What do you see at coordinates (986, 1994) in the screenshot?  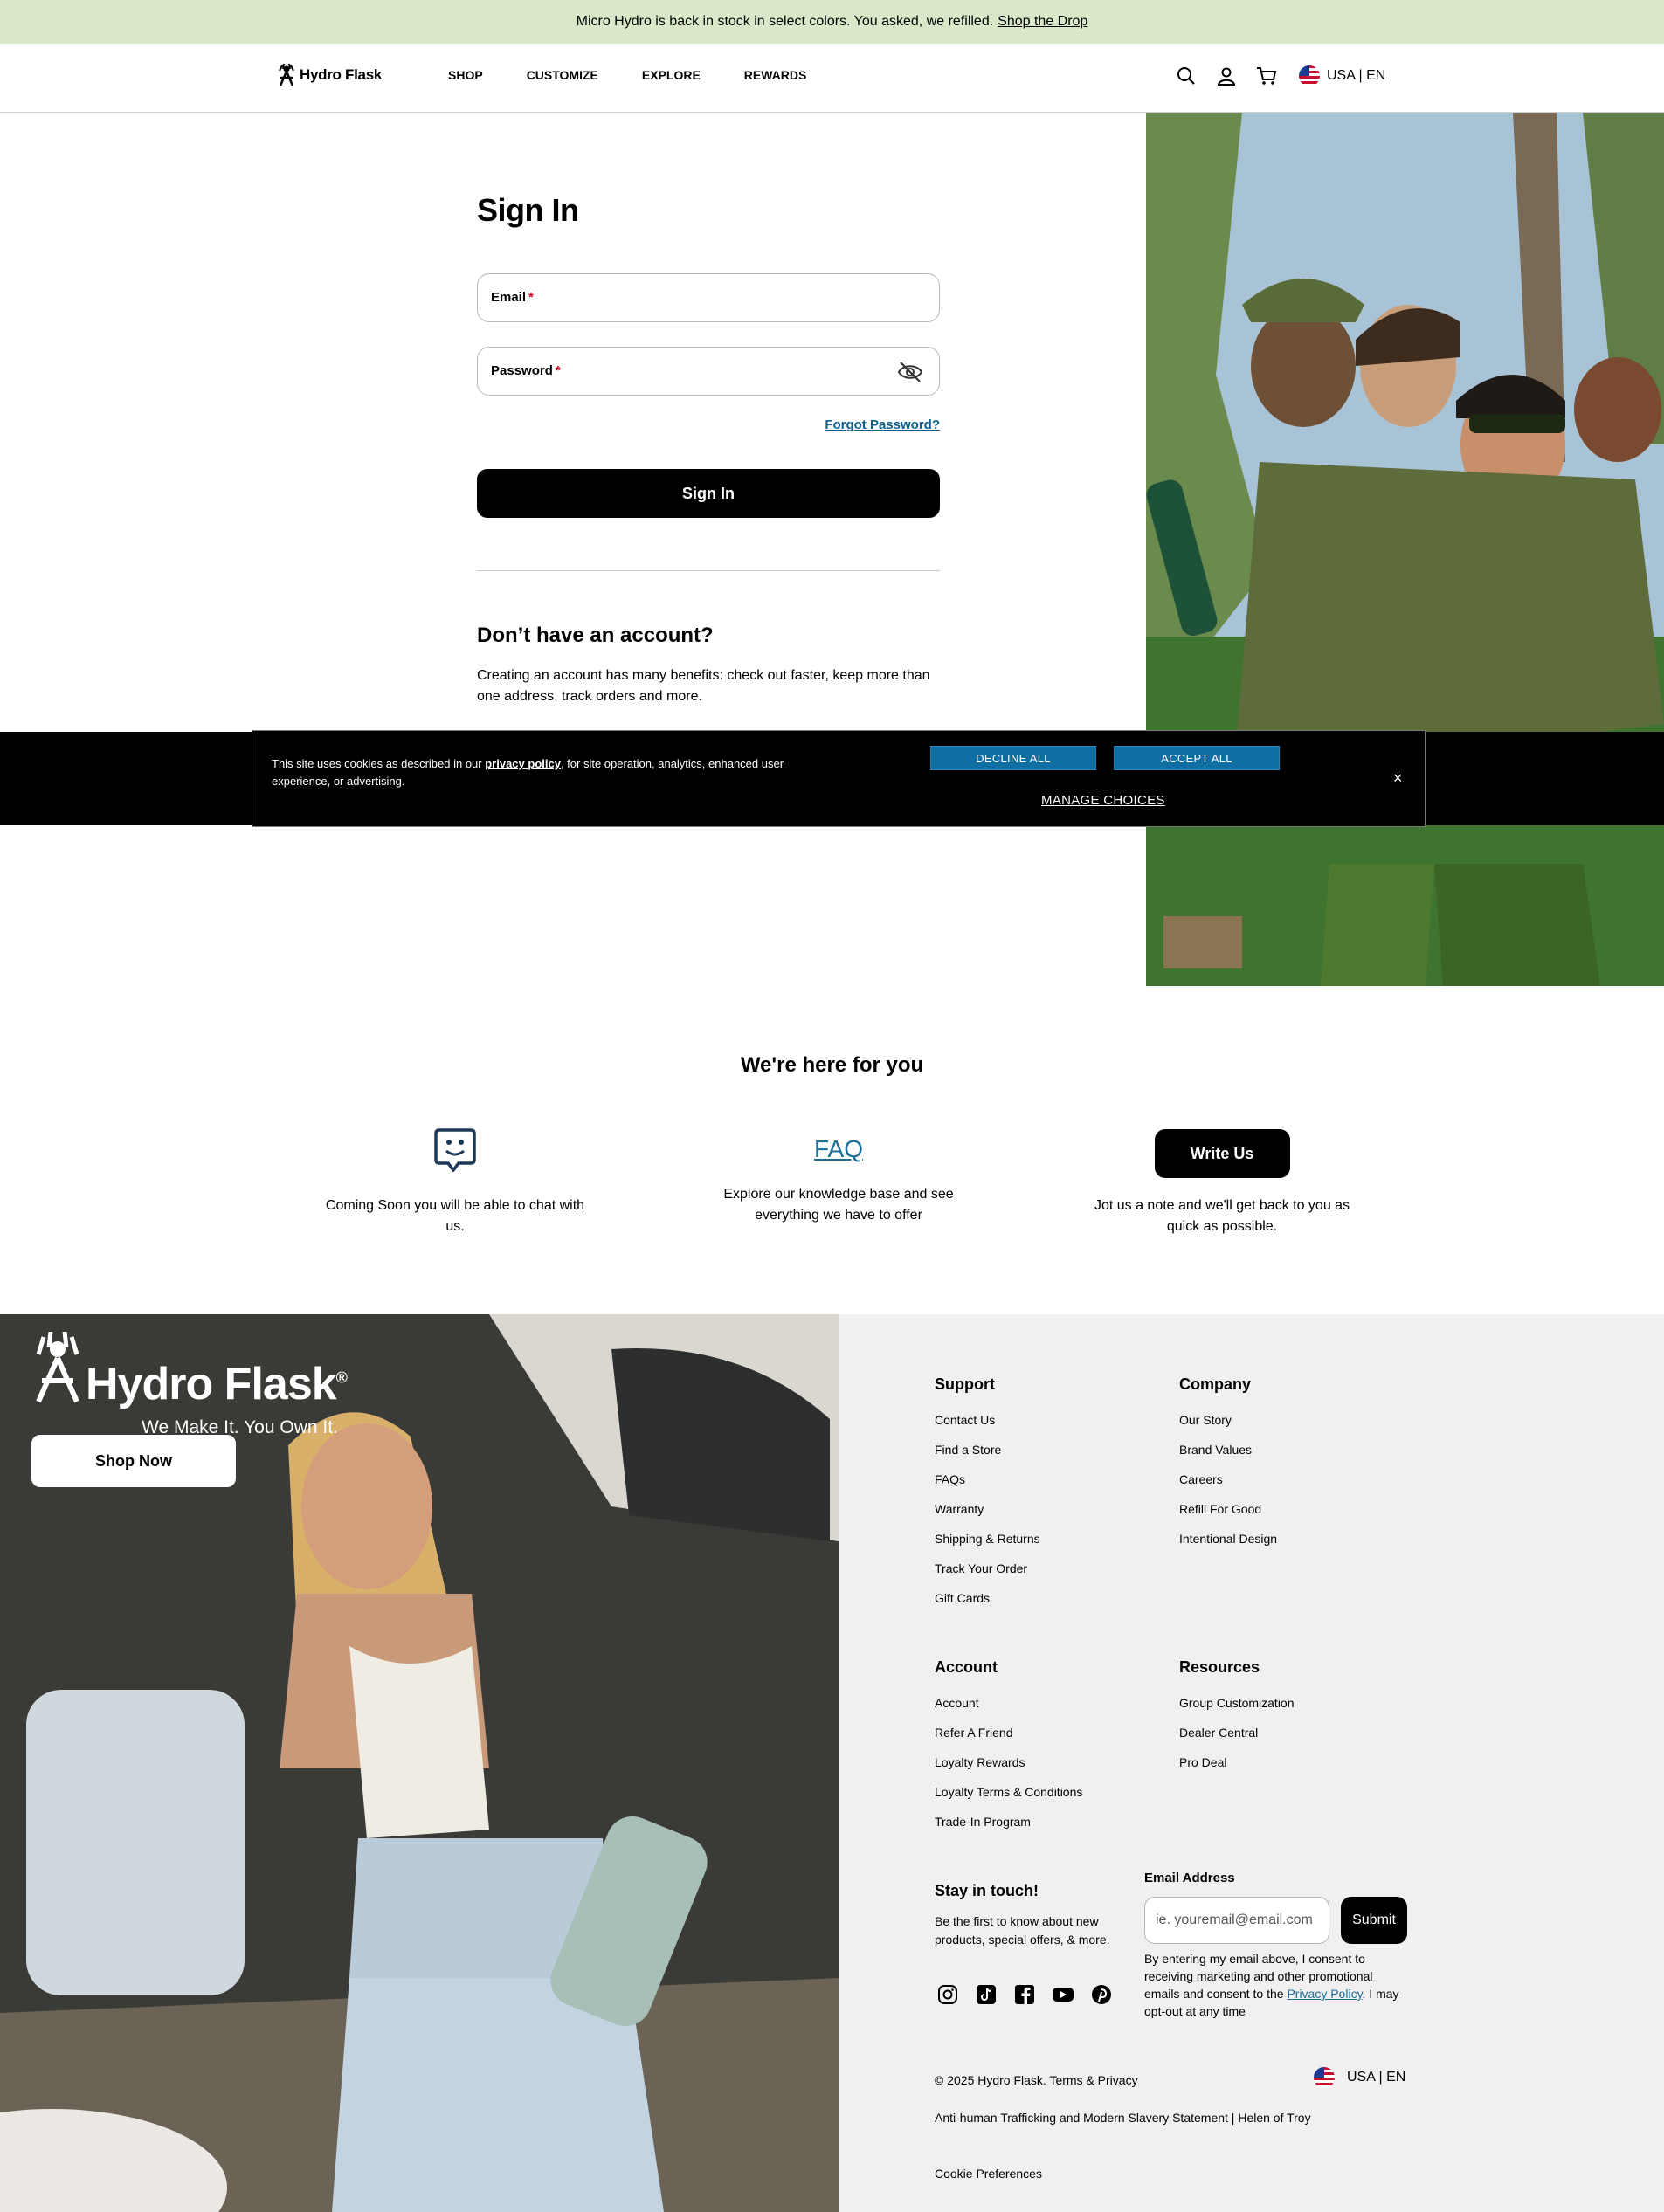 I see `tiktok-icon` at bounding box center [986, 1994].